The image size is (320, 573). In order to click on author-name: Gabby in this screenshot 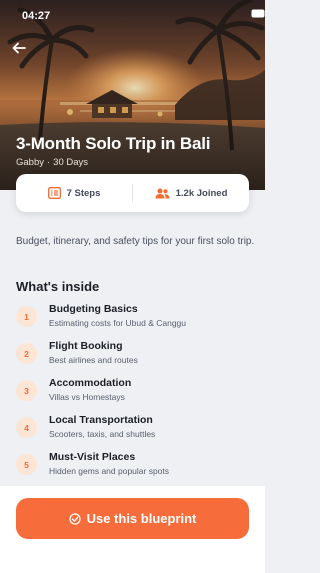, I will do `click(30, 162)`.